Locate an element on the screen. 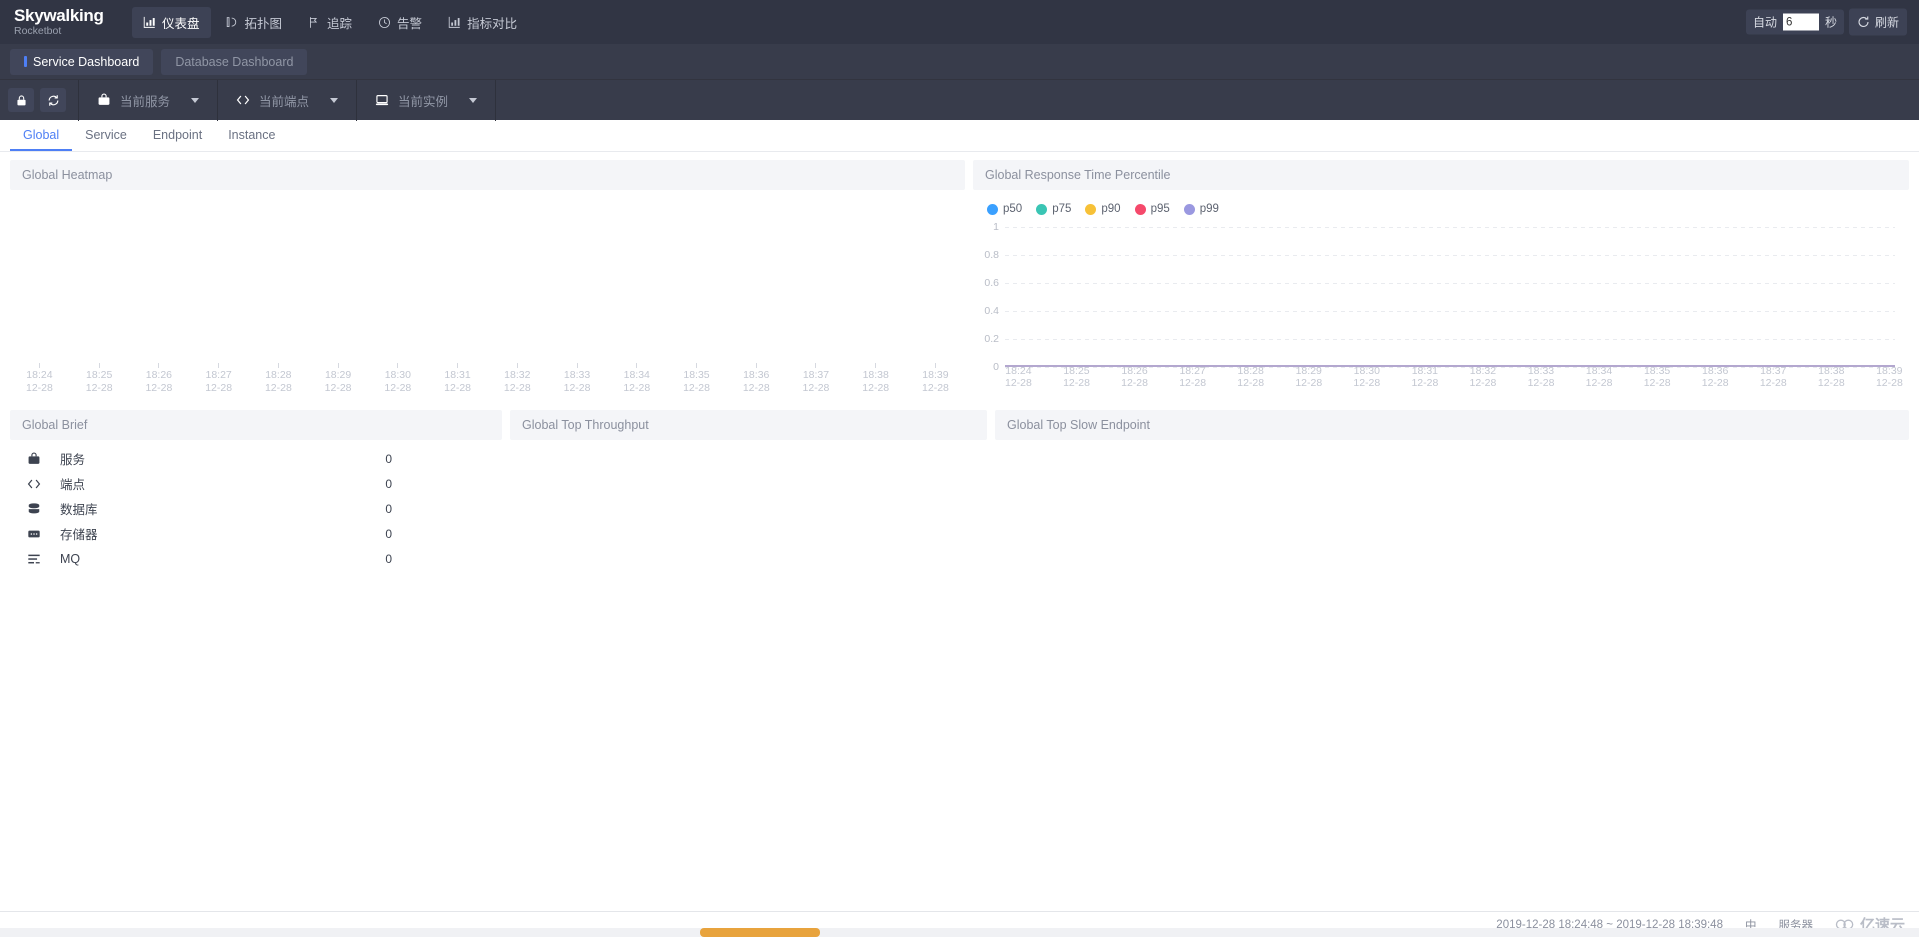 The width and height of the screenshot is (1919, 937). global-brief-list: 服务 0 端点 0 数据库 0 存储器 0 MQ 0 is located at coordinates (256, 505).